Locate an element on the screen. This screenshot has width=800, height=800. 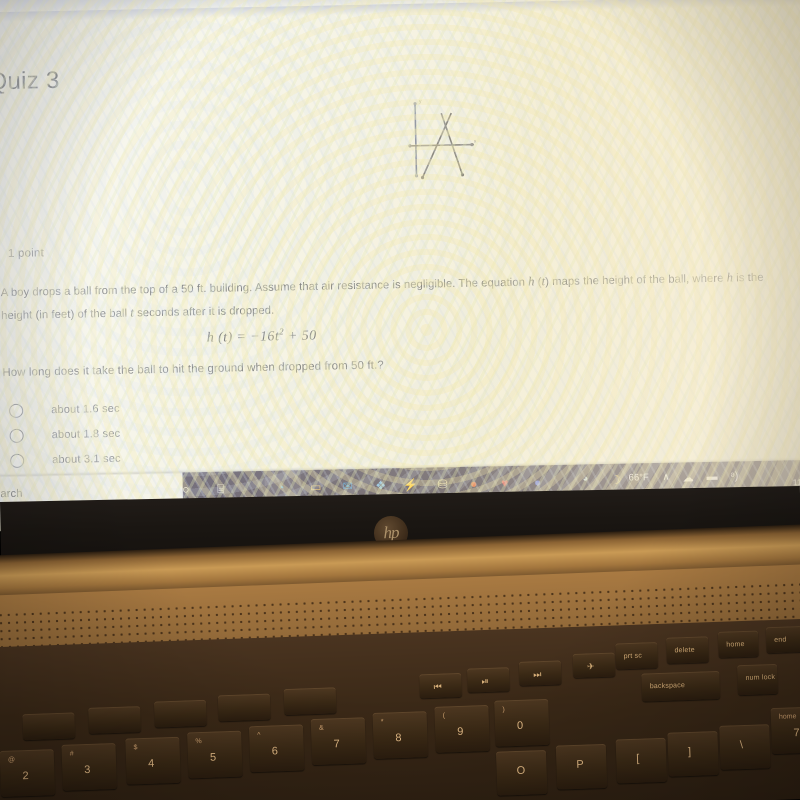
key-symbol-4-2: $ is located at coordinates (135, 748).